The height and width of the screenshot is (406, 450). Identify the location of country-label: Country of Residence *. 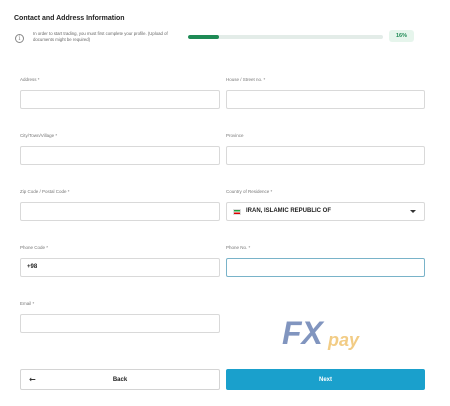
(249, 191).